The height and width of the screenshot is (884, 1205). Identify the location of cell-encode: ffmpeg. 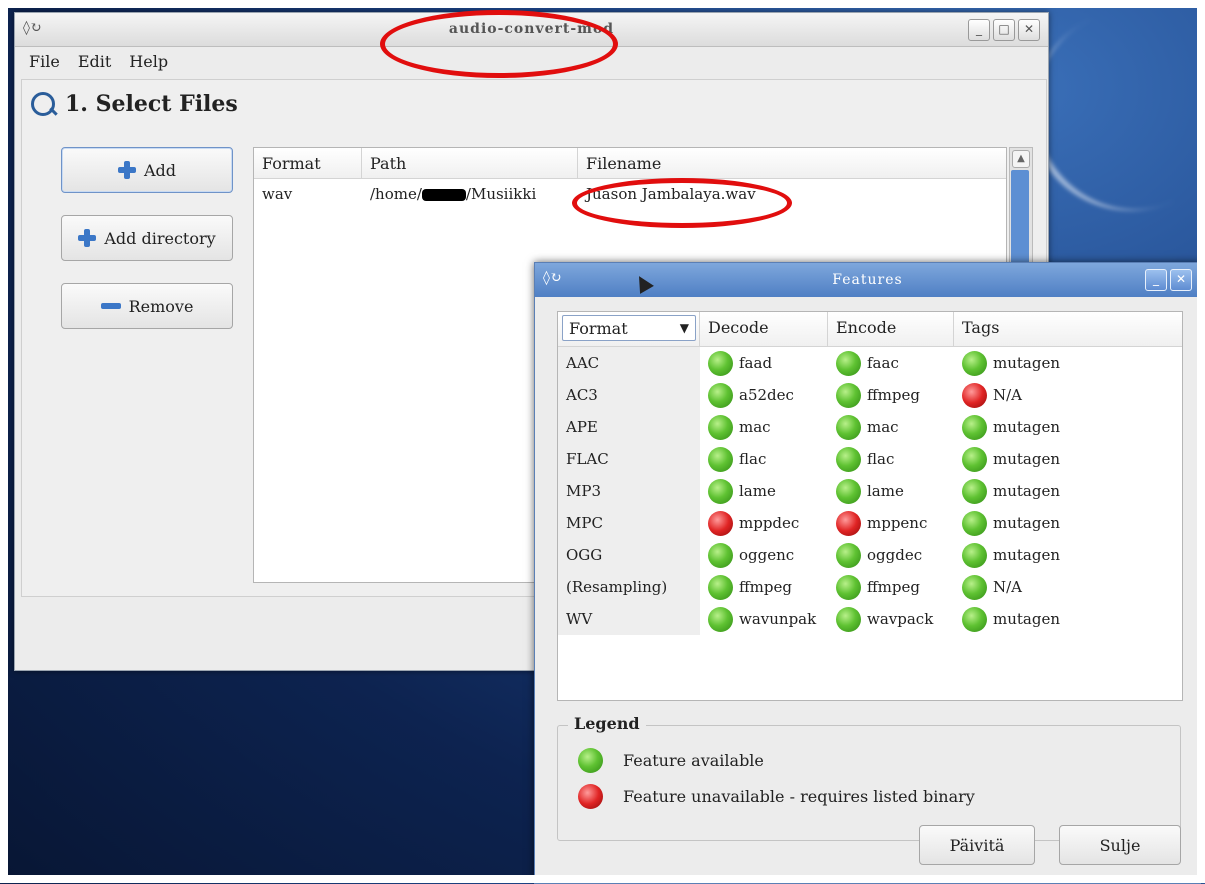
(891, 587).